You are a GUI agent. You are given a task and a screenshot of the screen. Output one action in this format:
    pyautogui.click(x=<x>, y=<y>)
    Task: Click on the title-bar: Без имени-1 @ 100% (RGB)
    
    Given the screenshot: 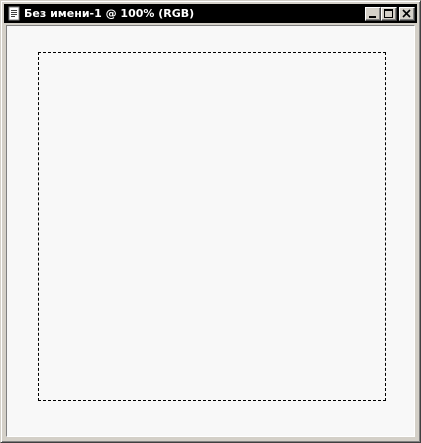 What is the action you would take?
    pyautogui.click(x=210, y=13)
    